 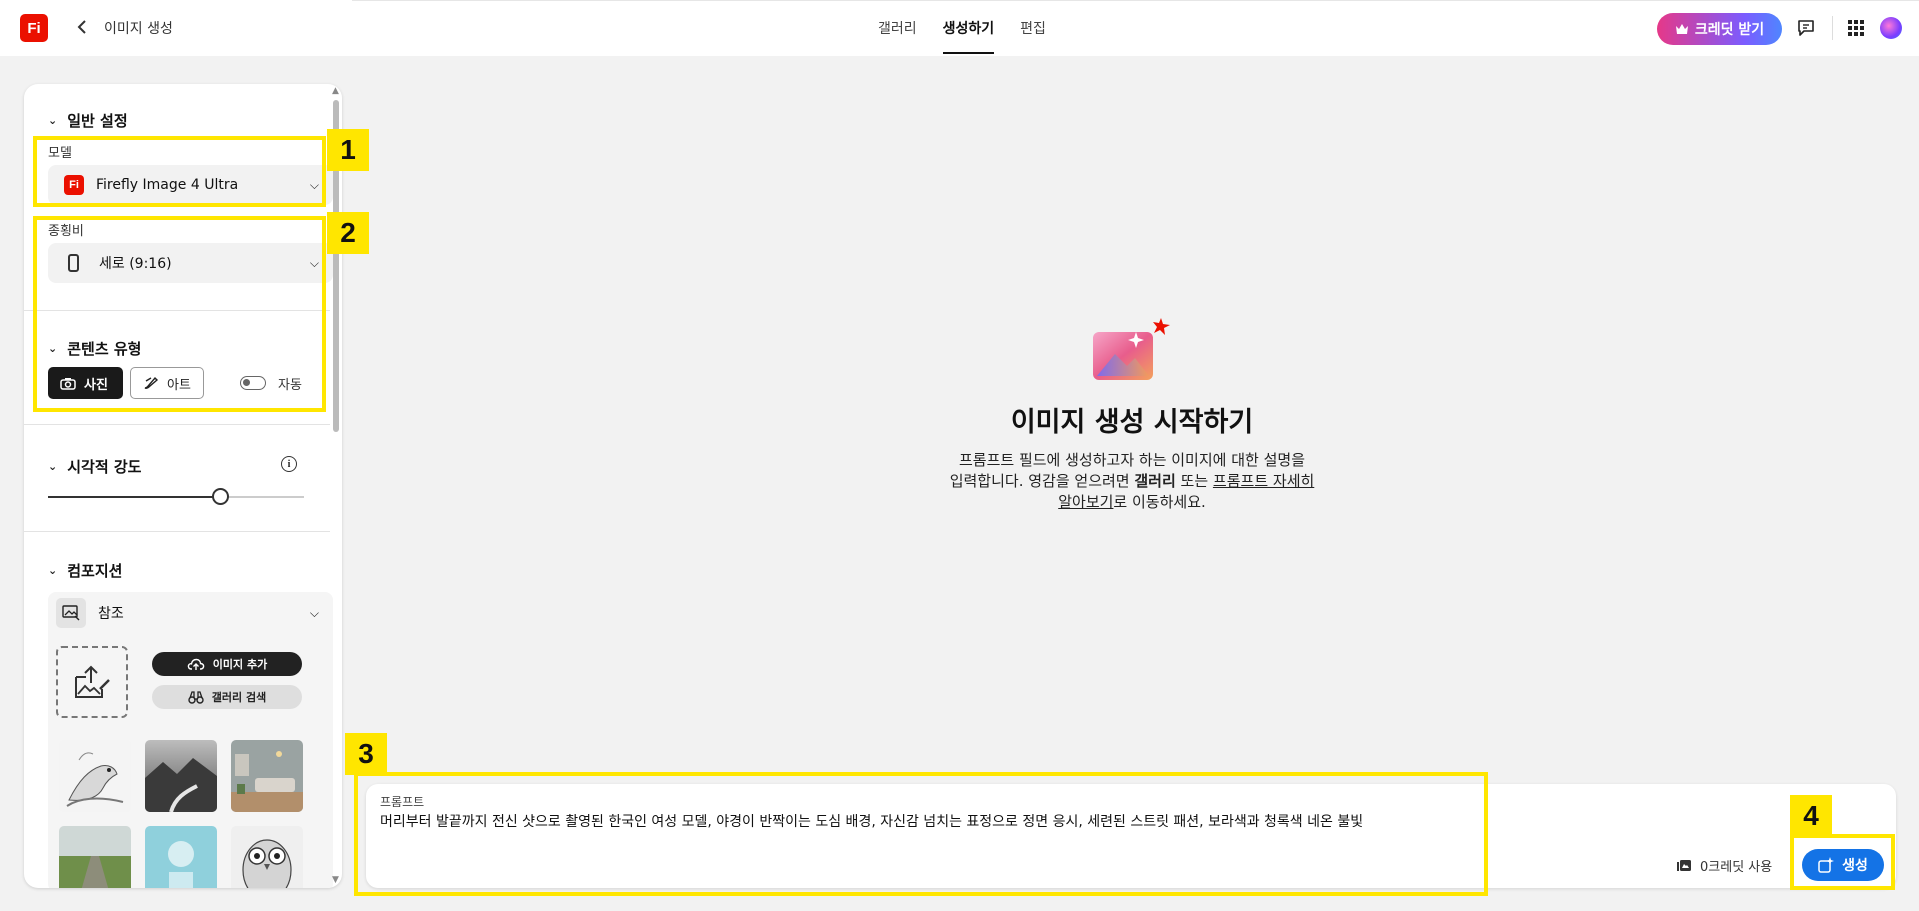 I want to click on reference-dropdown: 참조 ⌵, so click(x=190, y=613).